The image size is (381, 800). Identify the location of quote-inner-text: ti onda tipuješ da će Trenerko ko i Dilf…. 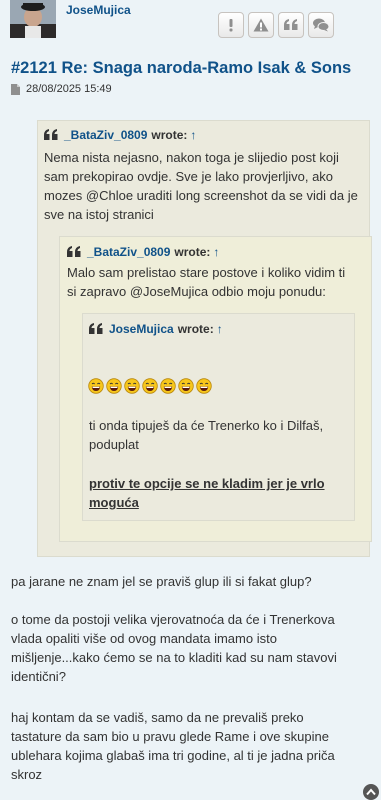
(220, 435).